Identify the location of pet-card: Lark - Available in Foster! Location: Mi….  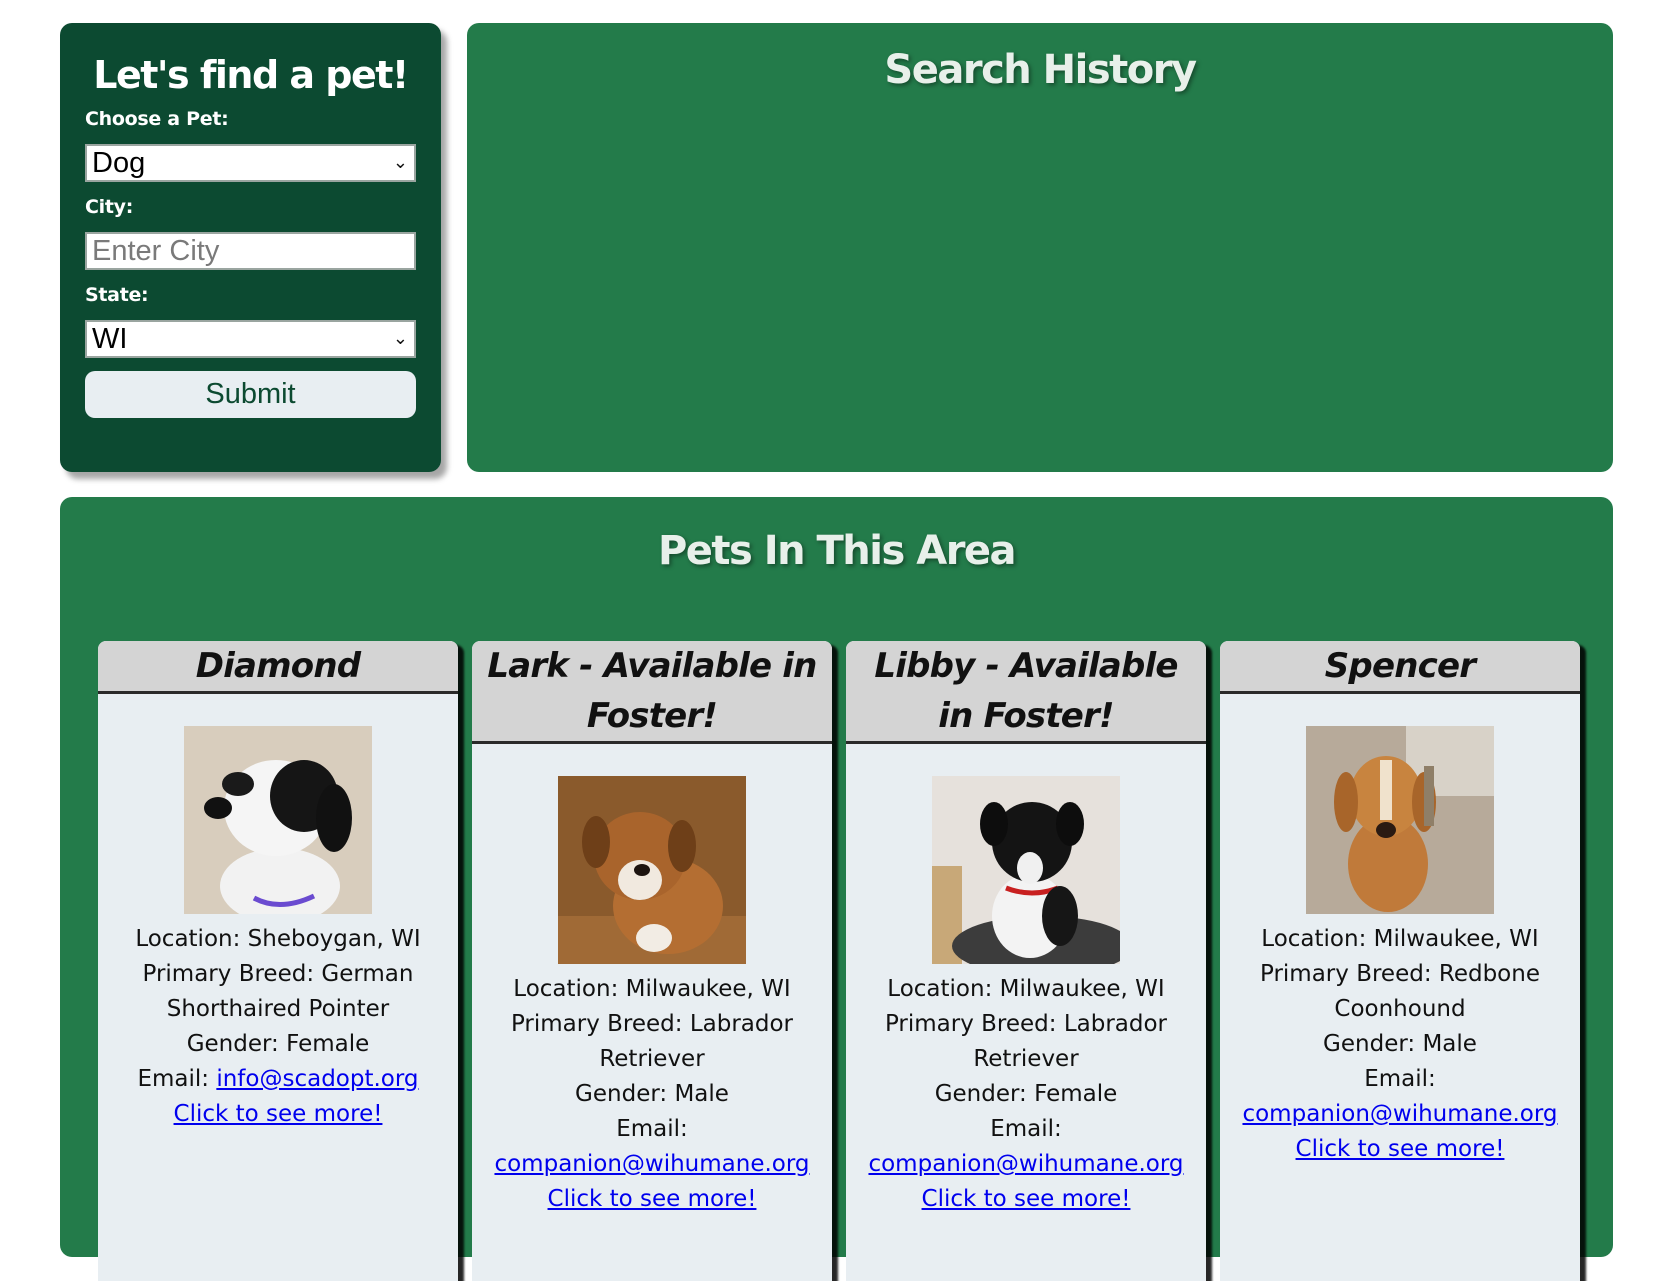
(652, 961).